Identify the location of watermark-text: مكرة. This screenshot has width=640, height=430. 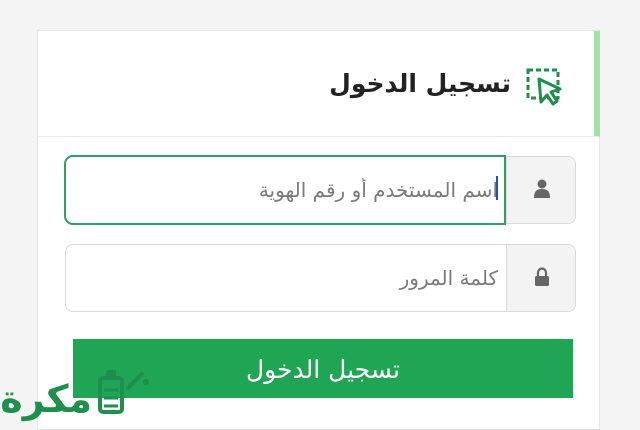
(46, 399).